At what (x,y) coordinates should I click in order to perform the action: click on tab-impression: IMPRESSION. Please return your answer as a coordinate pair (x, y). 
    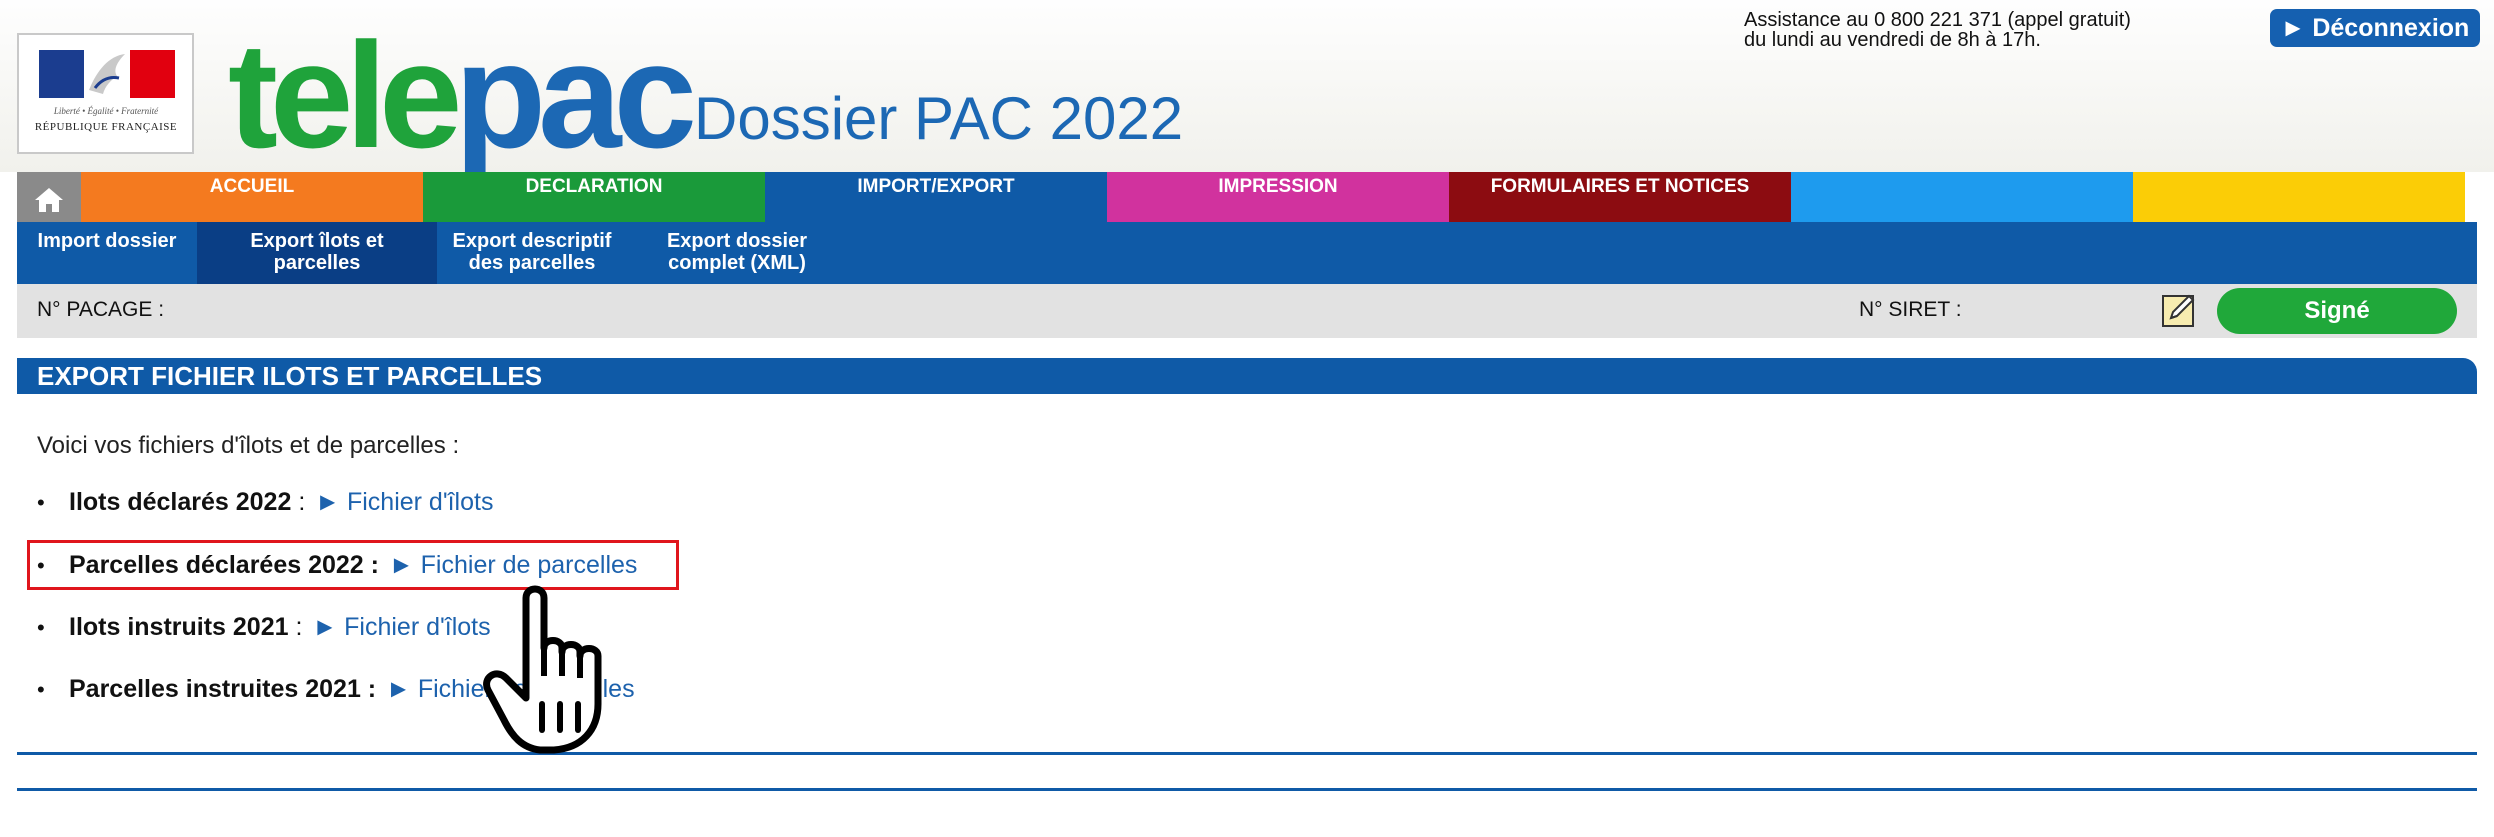
    Looking at the image, I should click on (1278, 197).